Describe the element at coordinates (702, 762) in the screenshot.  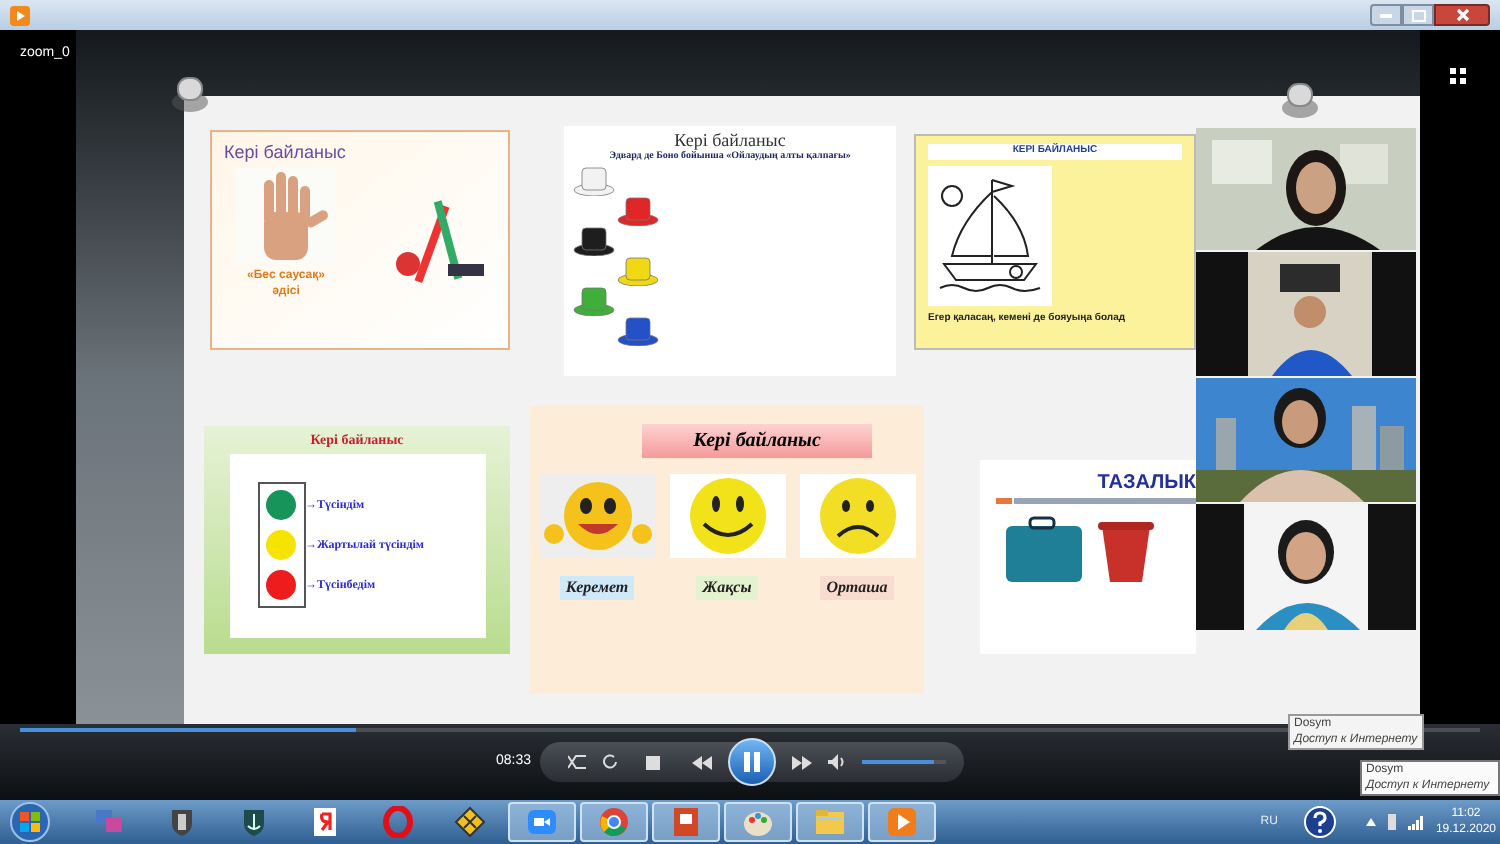
I see `previous-icon` at that location.